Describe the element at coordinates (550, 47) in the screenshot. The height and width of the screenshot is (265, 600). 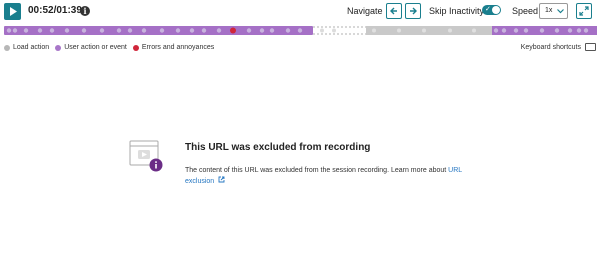
I see `keyboard-shortcuts-label: Keyboard shortcuts` at that location.